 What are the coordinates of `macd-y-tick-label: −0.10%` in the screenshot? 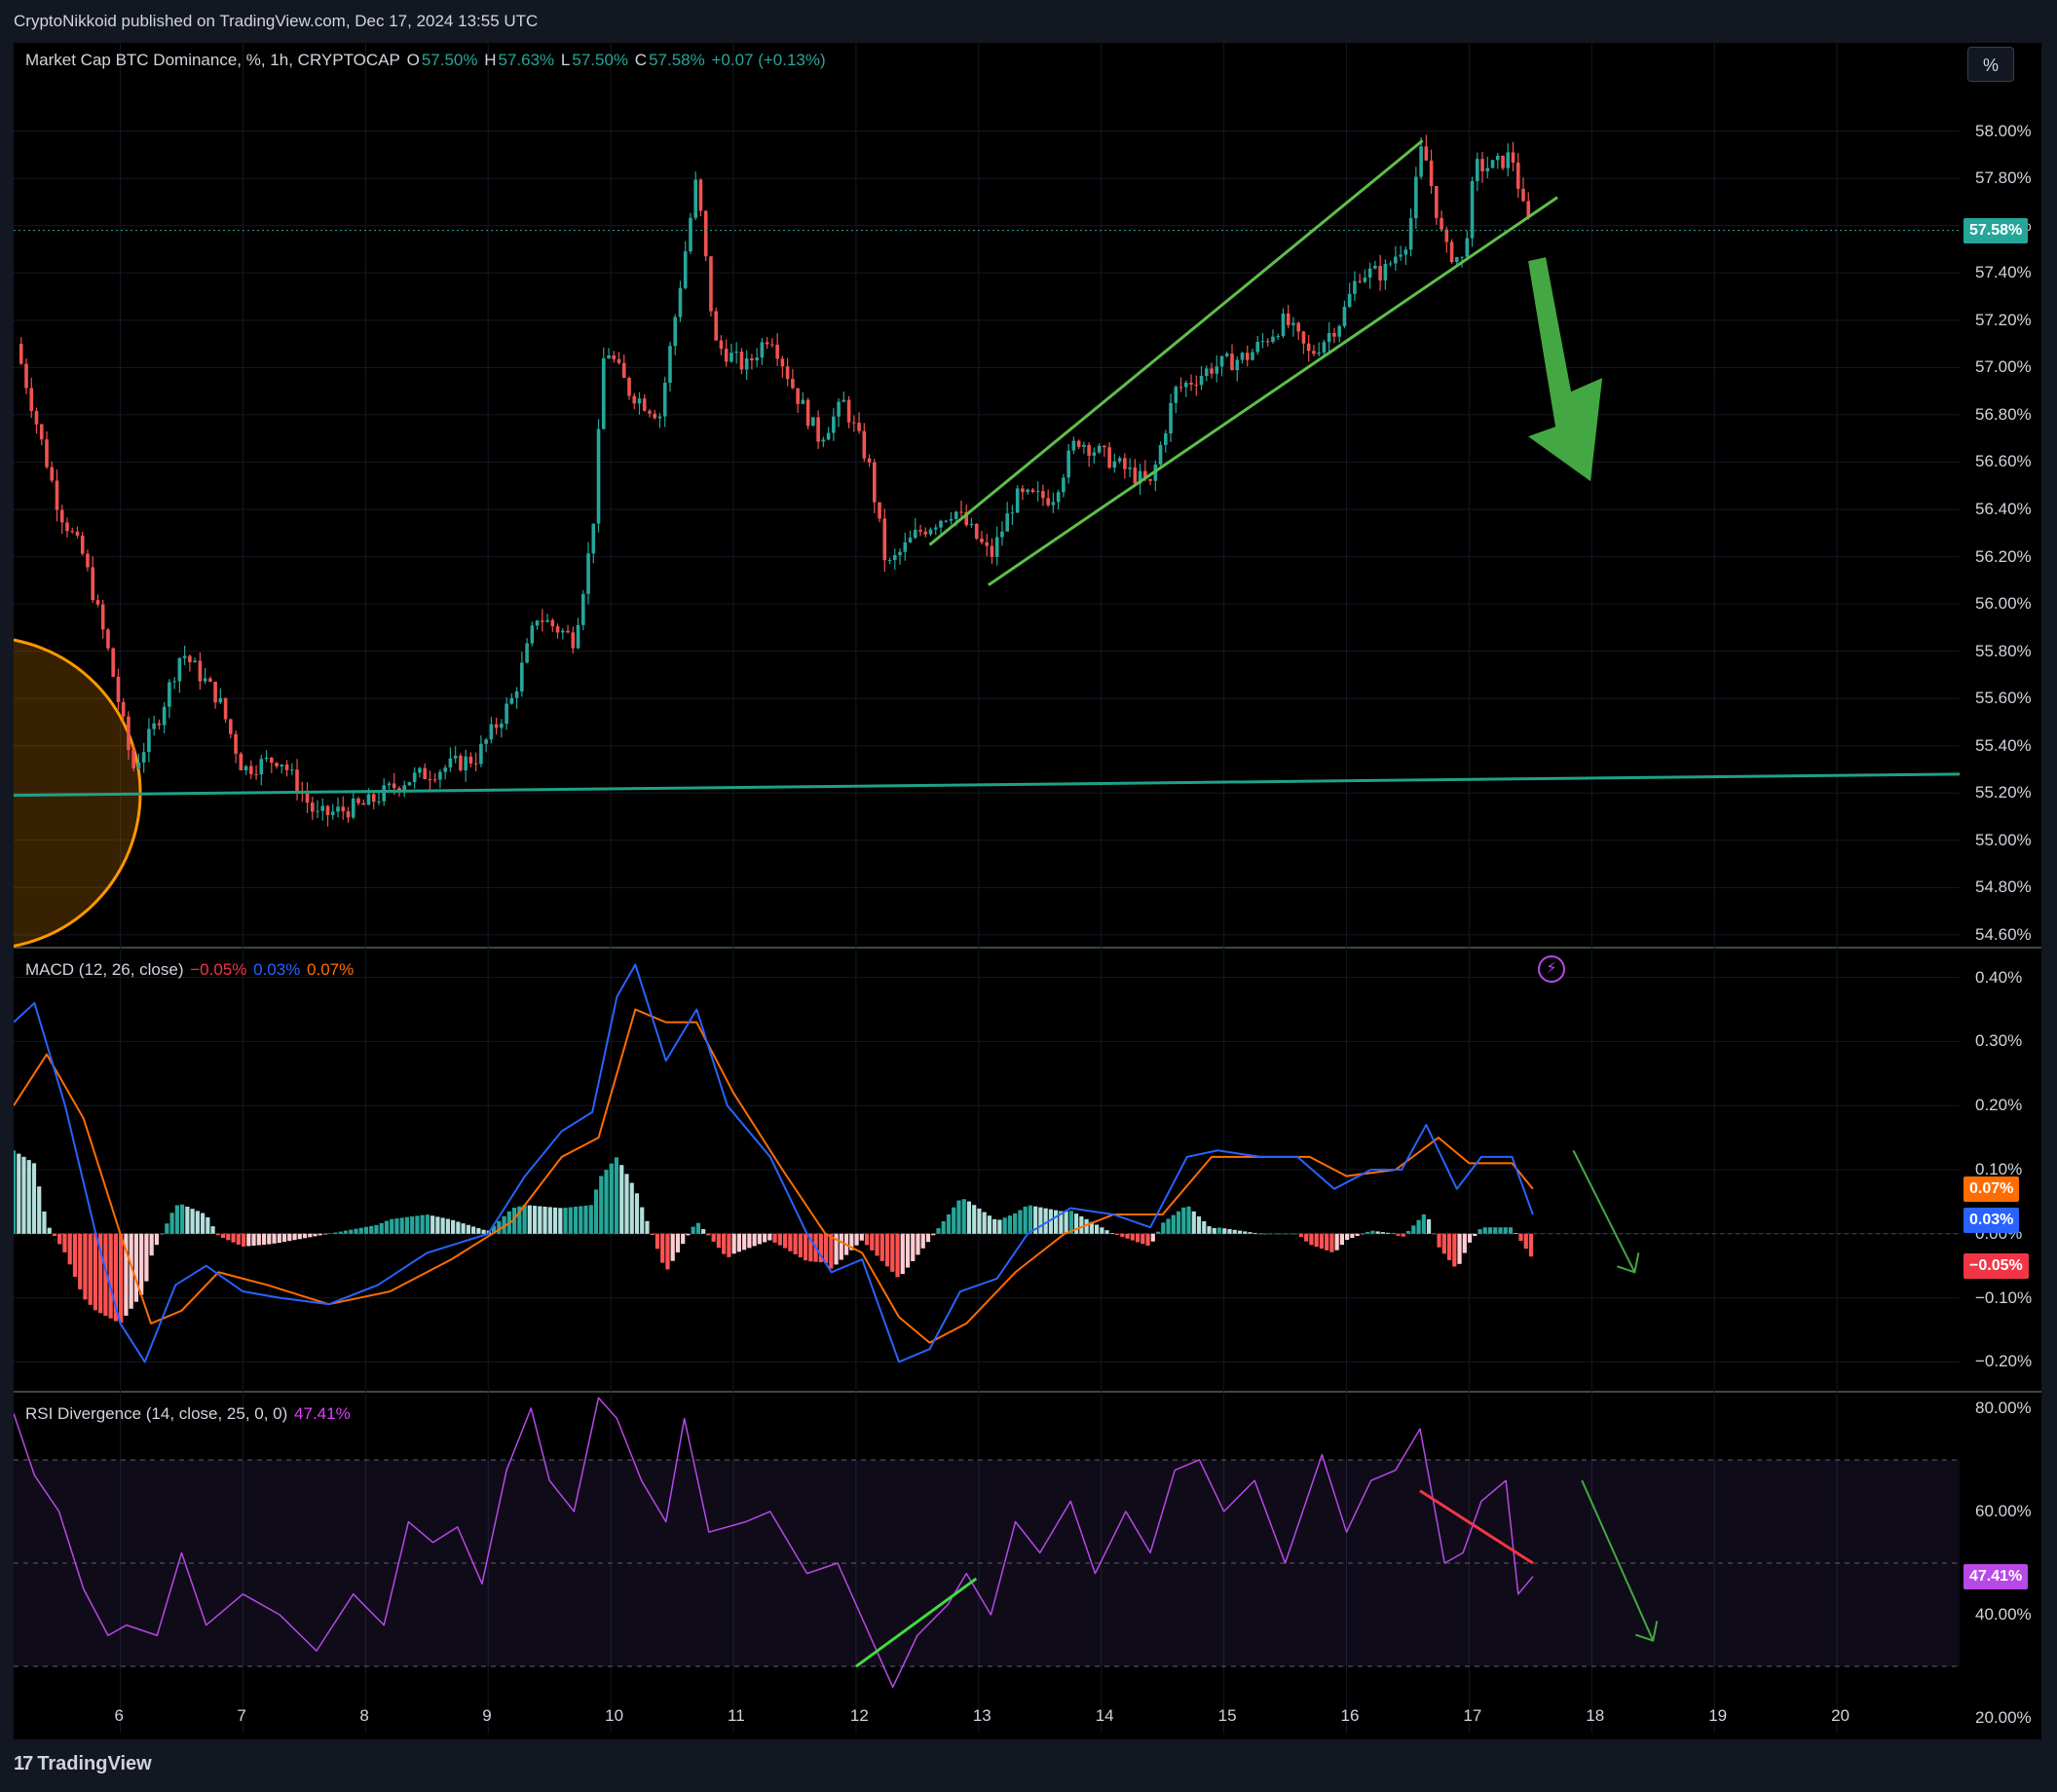 It's located at (2004, 1297).